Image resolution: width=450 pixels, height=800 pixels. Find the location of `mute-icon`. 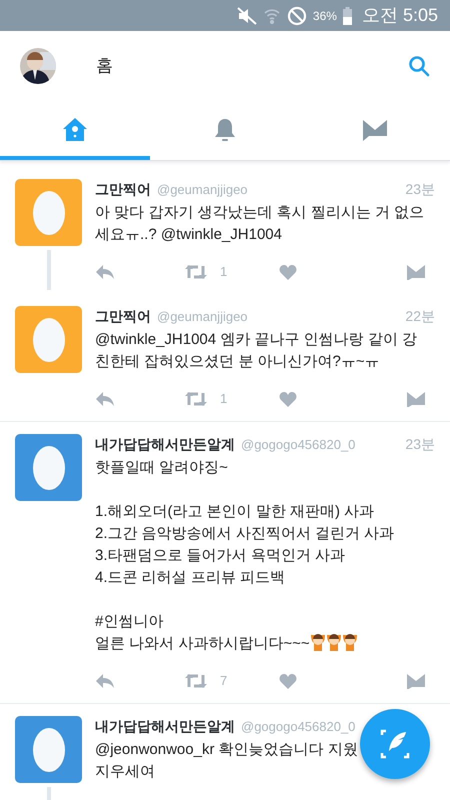

mute-icon is located at coordinates (246, 15).